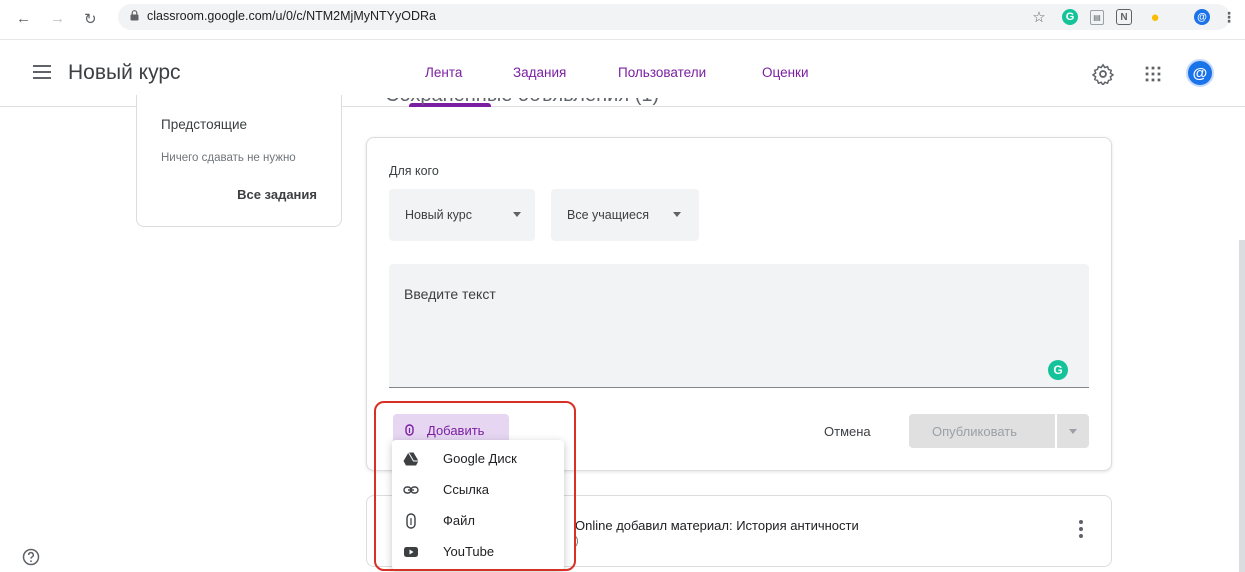  Describe the element at coordinates (662, 72) in the screenshot. I see `tab-people: Пользователи` at that location.